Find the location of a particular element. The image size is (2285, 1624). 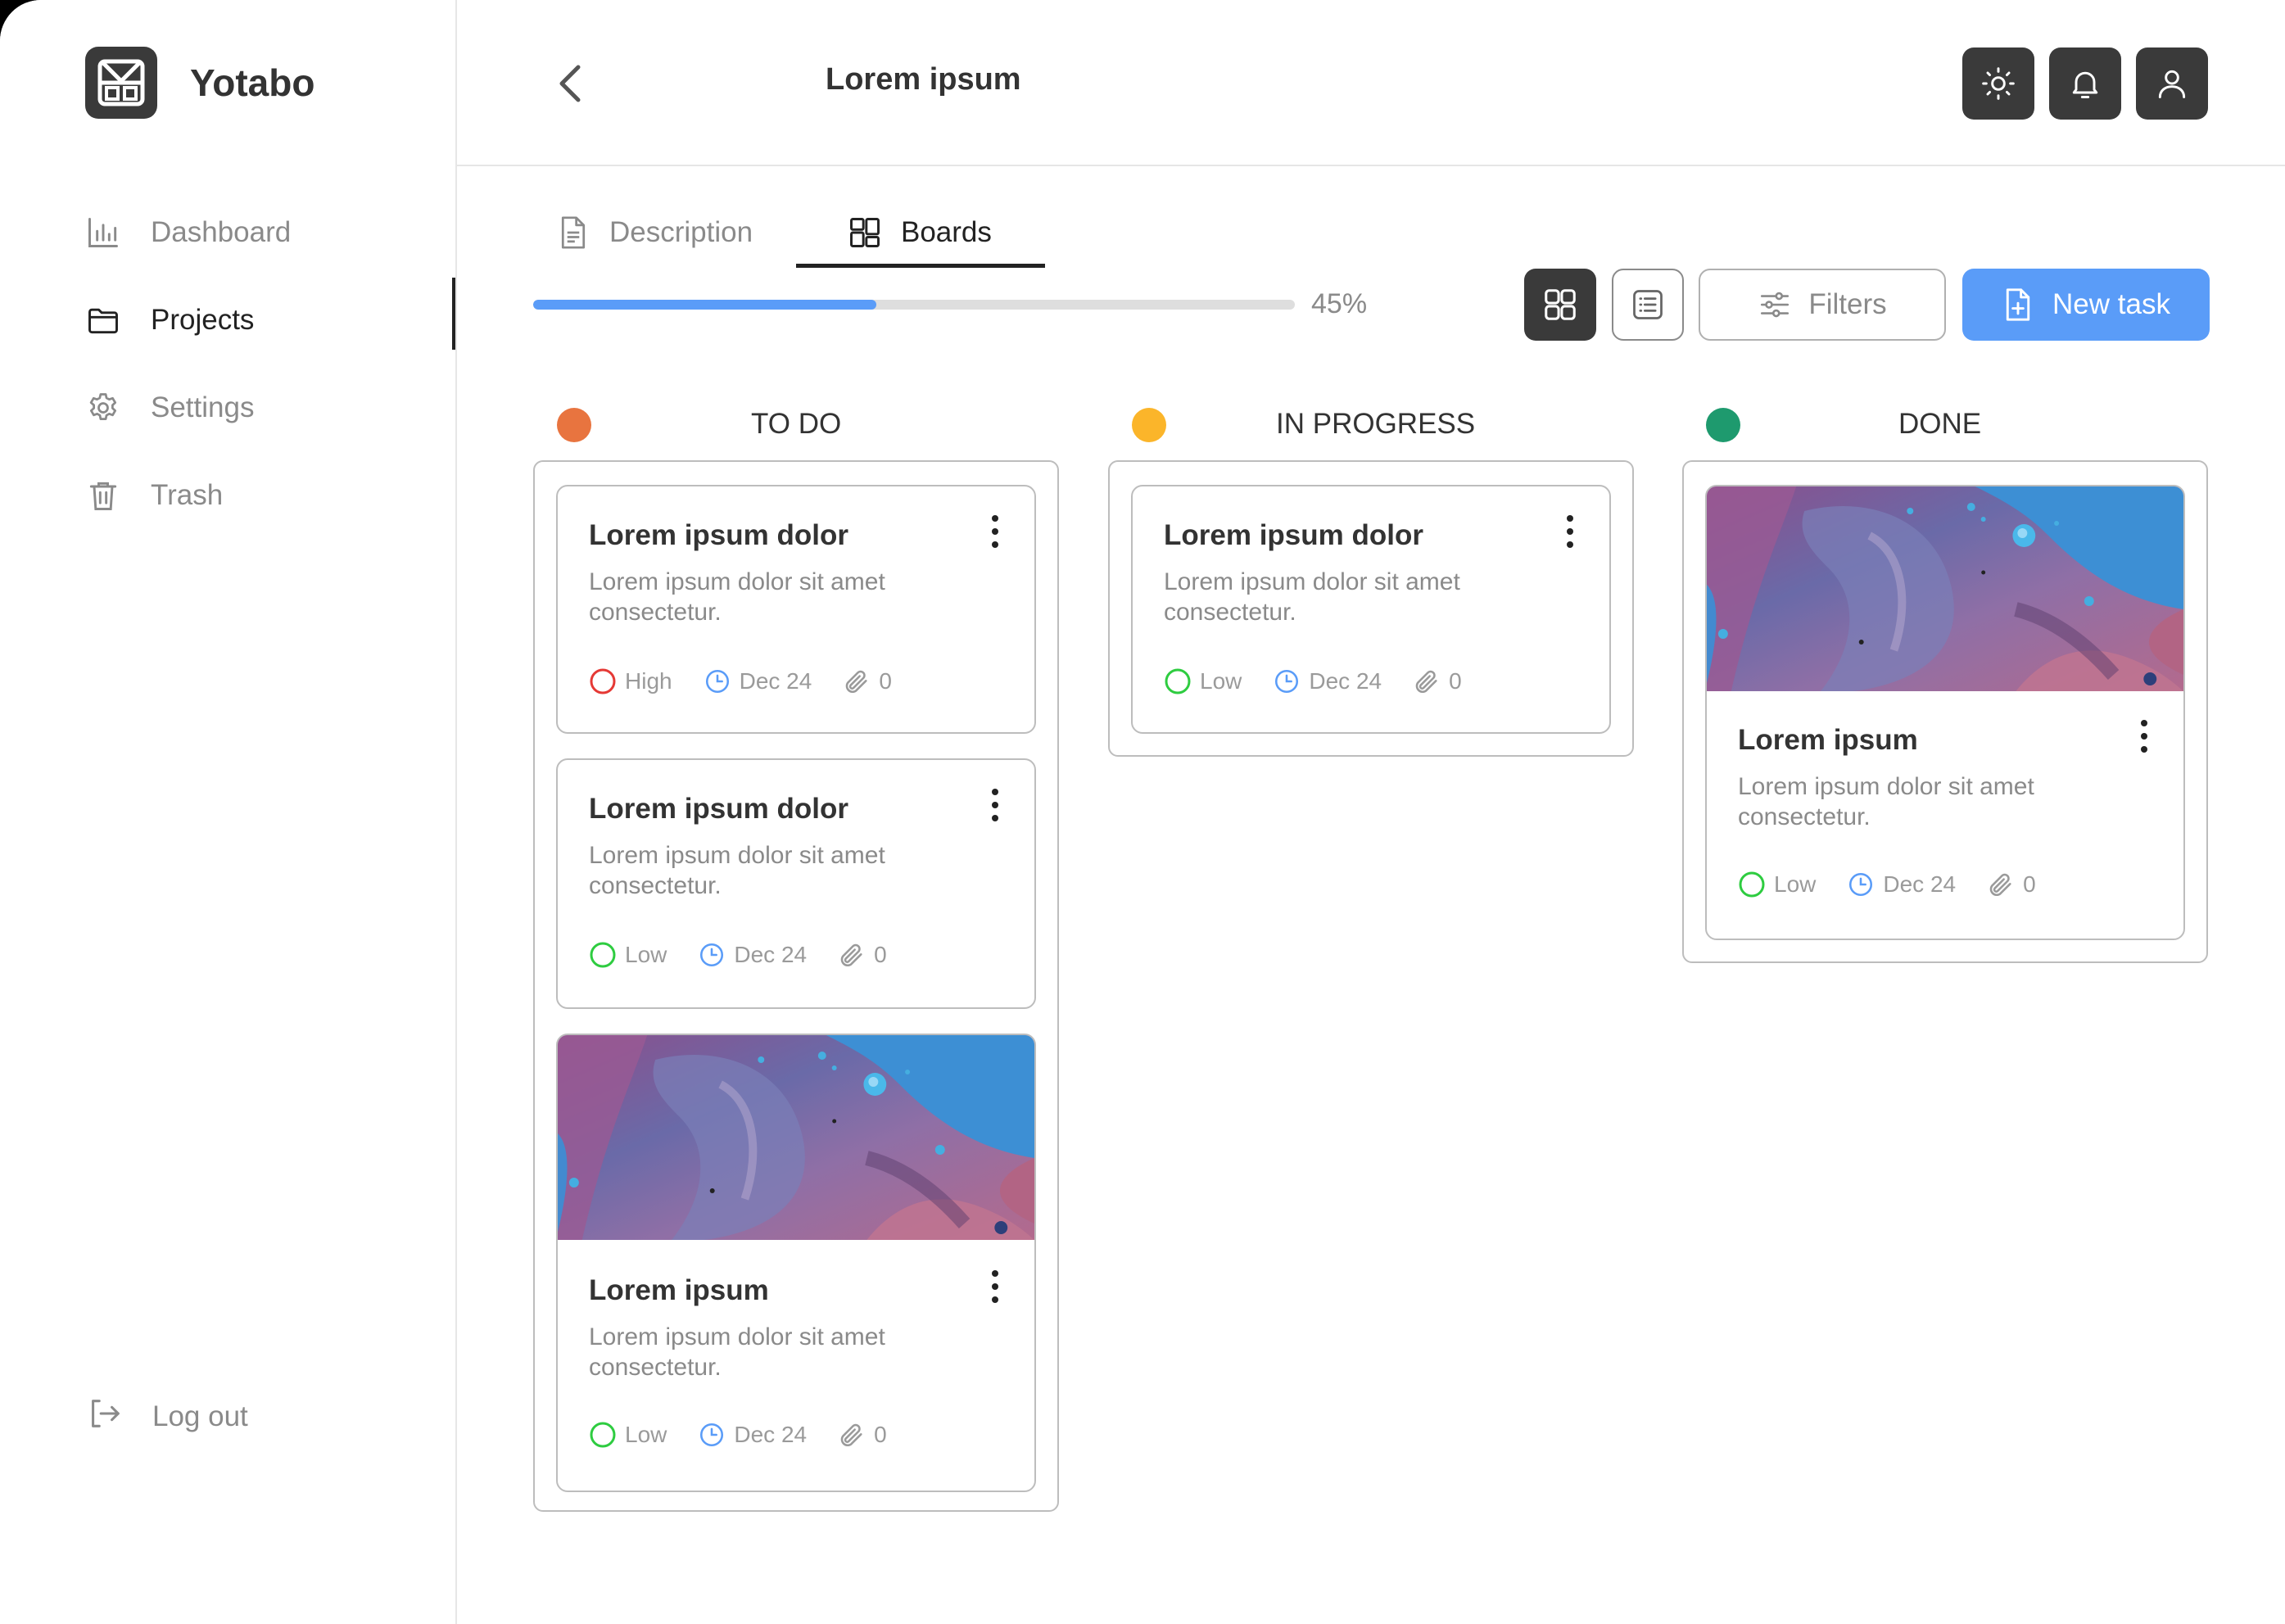

chevron-left-icon is located at coordinates (570, 83).